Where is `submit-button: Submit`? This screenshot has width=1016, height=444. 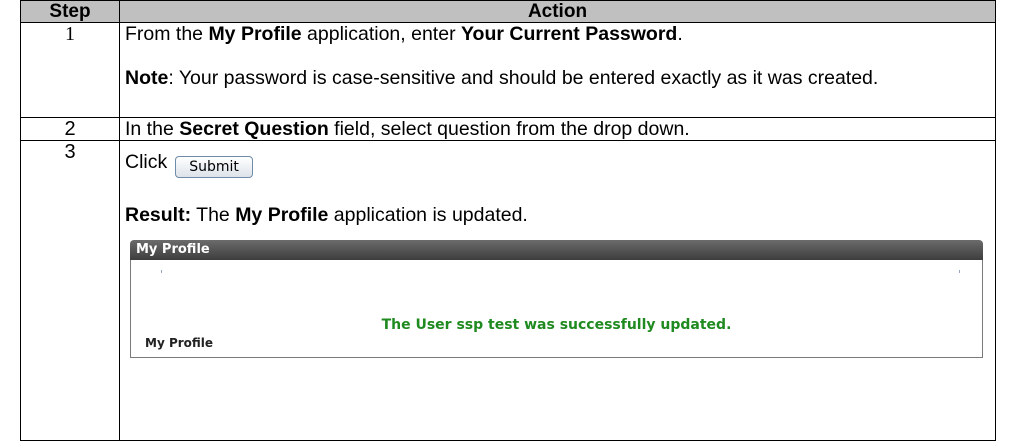 submit-button: Submit is located at coordinates (214, 167).